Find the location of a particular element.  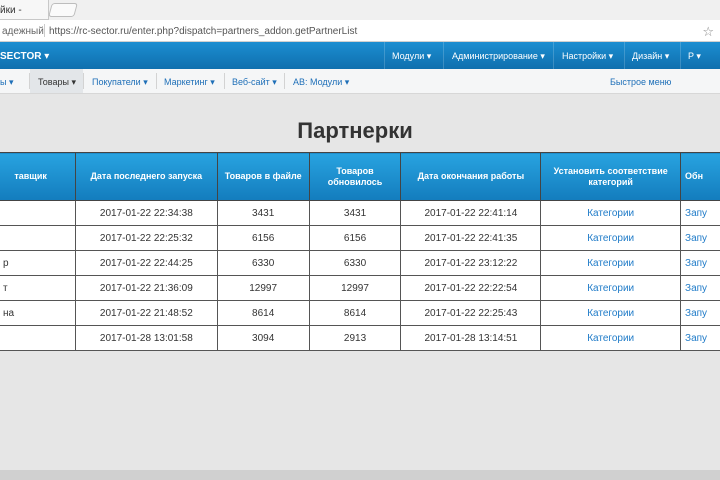

cell-items-in-file: 6330 is located at coordinates (263, 263).